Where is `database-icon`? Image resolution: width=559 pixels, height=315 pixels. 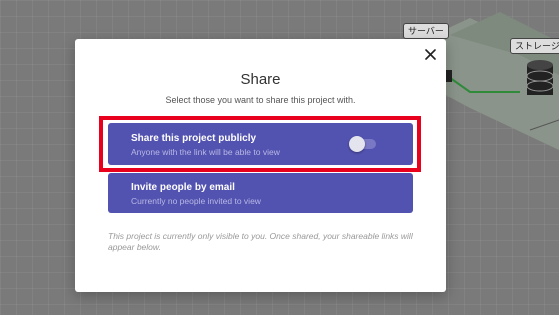 database-icon is located at coordinates (540, 77).